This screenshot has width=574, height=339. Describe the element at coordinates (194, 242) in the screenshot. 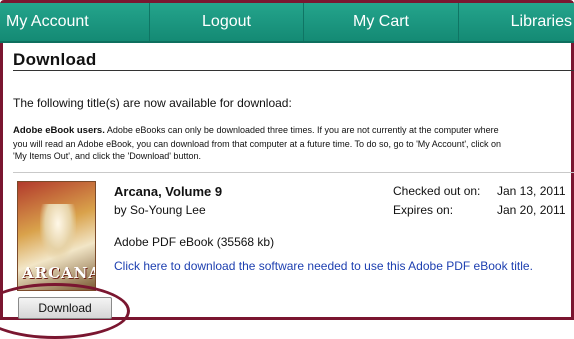

I see `book-format: Adobe PDF eBook (35568 kb)` at that location.